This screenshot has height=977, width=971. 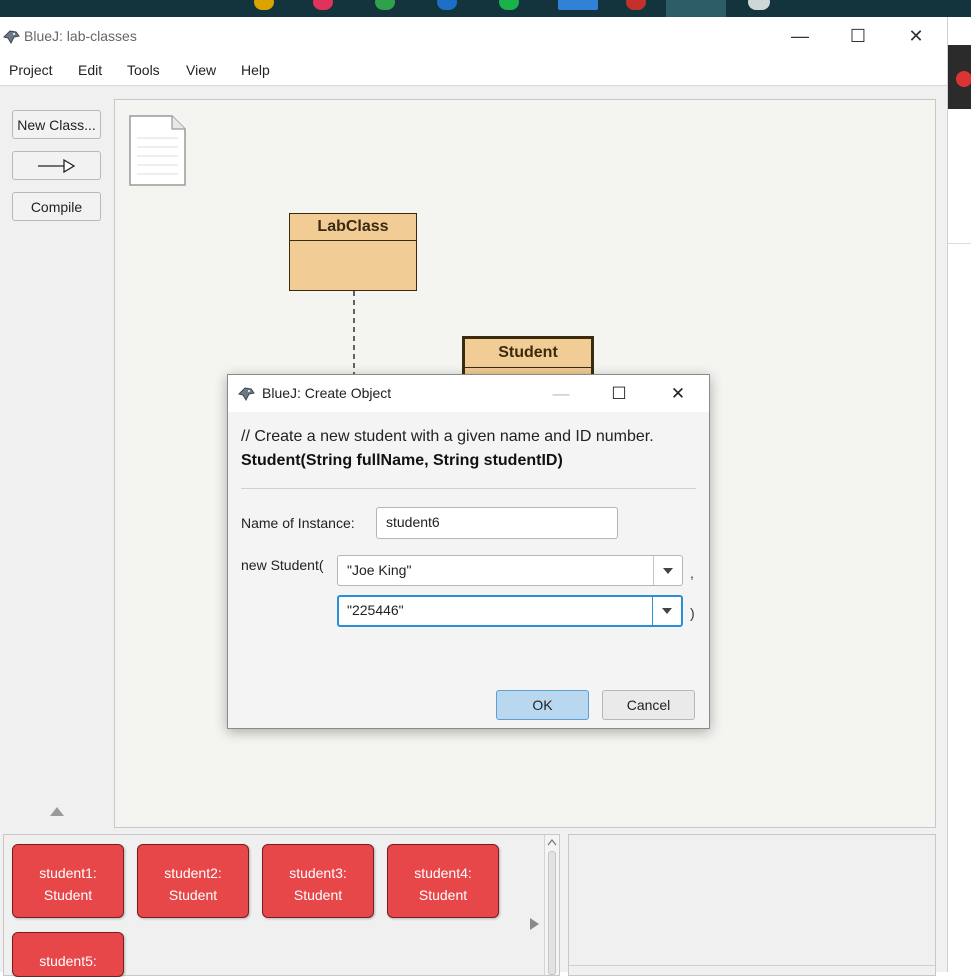 I want to click on scroll-up-icon, so click(x=552, y=842).